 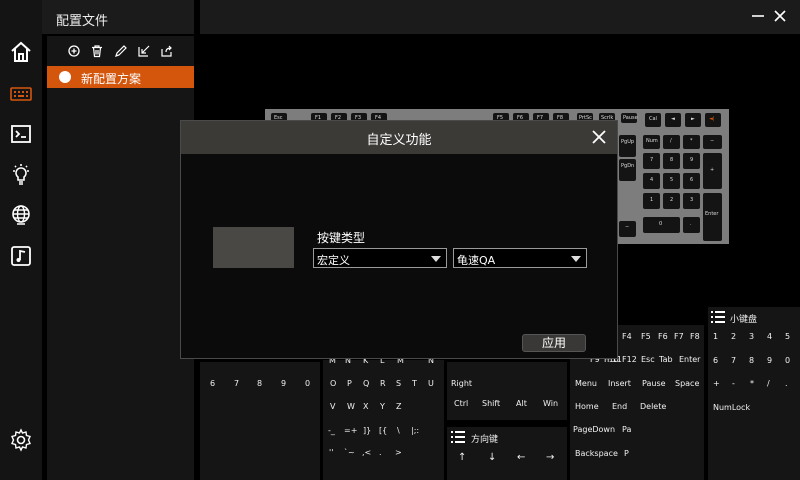 What do you see at coordinates (461, 403) in the screenshot?
I see `key-ctrl: Ctrl` at bounding box center [461, 403].